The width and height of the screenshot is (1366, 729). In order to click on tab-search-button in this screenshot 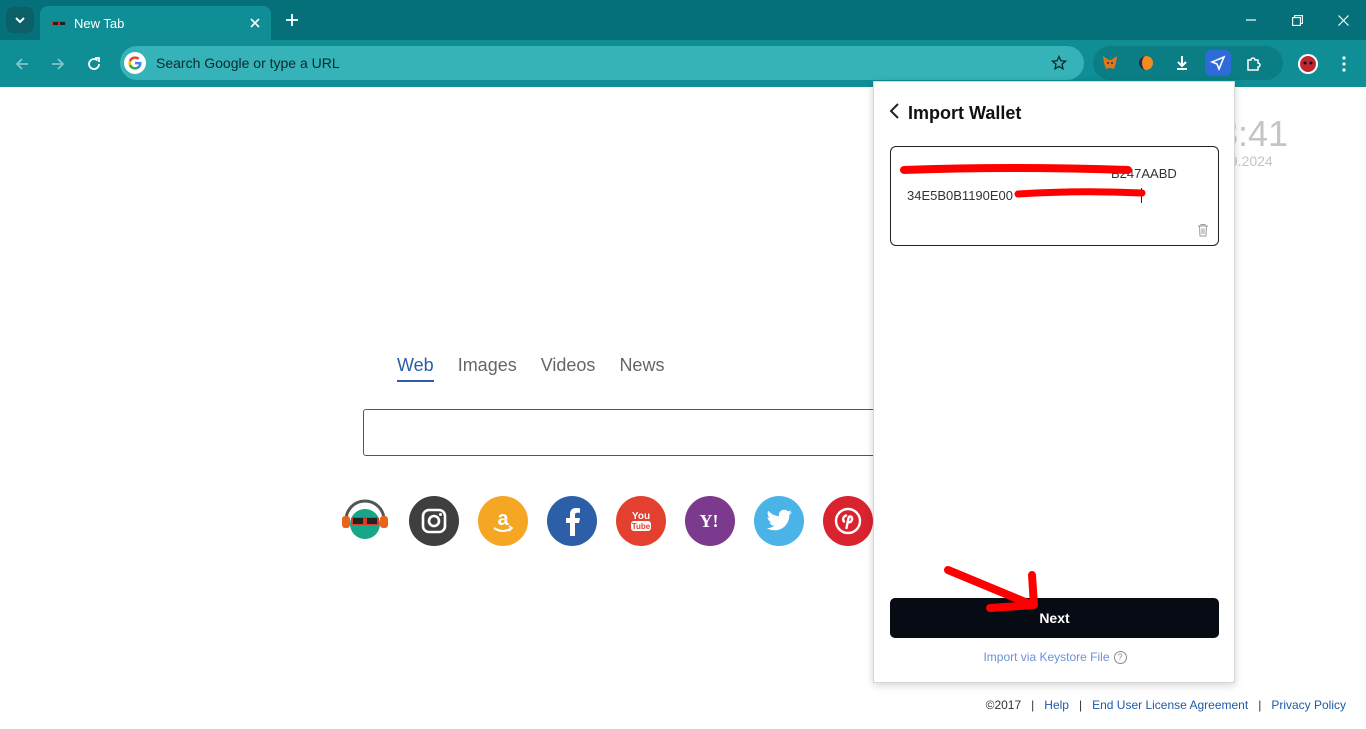, I will do `click(20, 20)`.